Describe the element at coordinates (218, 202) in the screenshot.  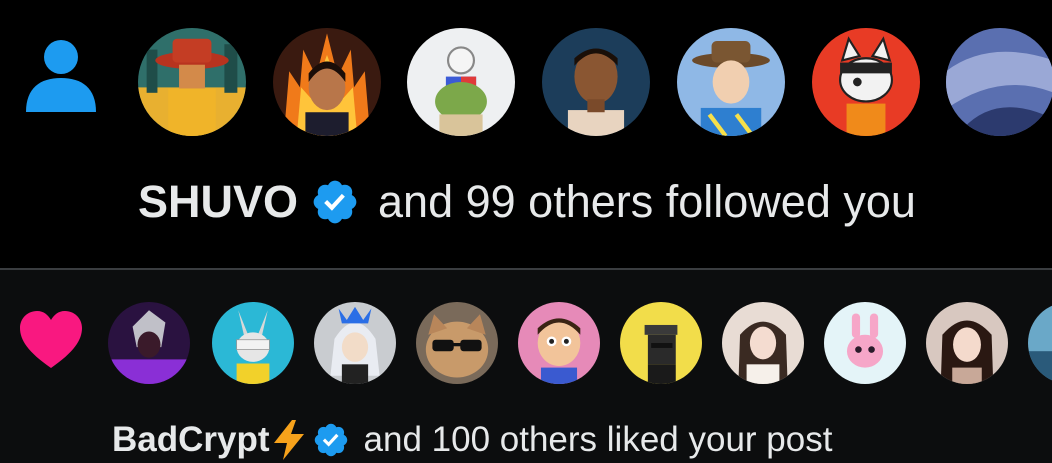
I see `follower-name: SHUVO` at that location.